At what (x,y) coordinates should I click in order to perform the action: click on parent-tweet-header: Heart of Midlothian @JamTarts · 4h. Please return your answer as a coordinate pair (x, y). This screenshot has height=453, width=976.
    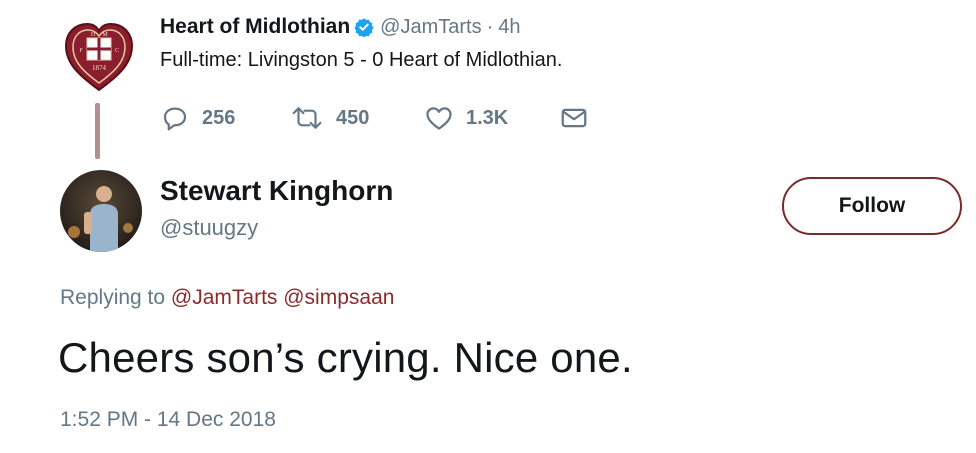
    Looking at the image, I should click on (340, 27).